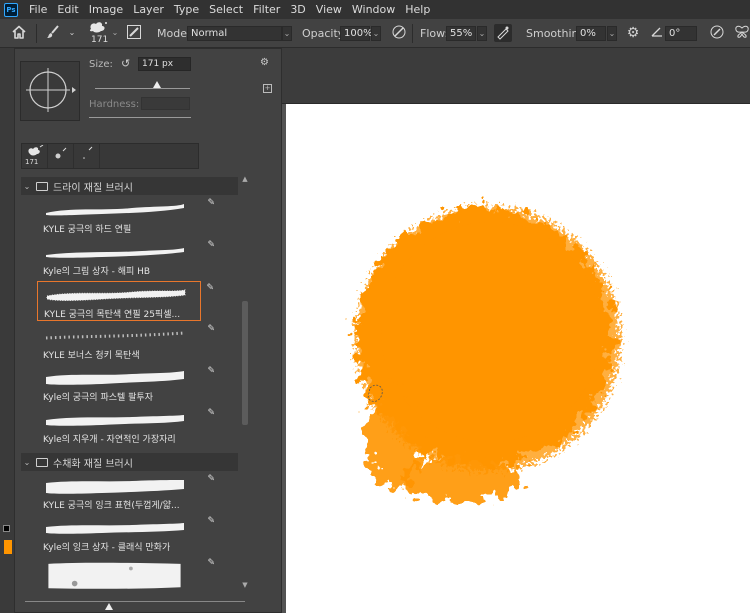  I want to click on hardness-field, so click(165, 103).